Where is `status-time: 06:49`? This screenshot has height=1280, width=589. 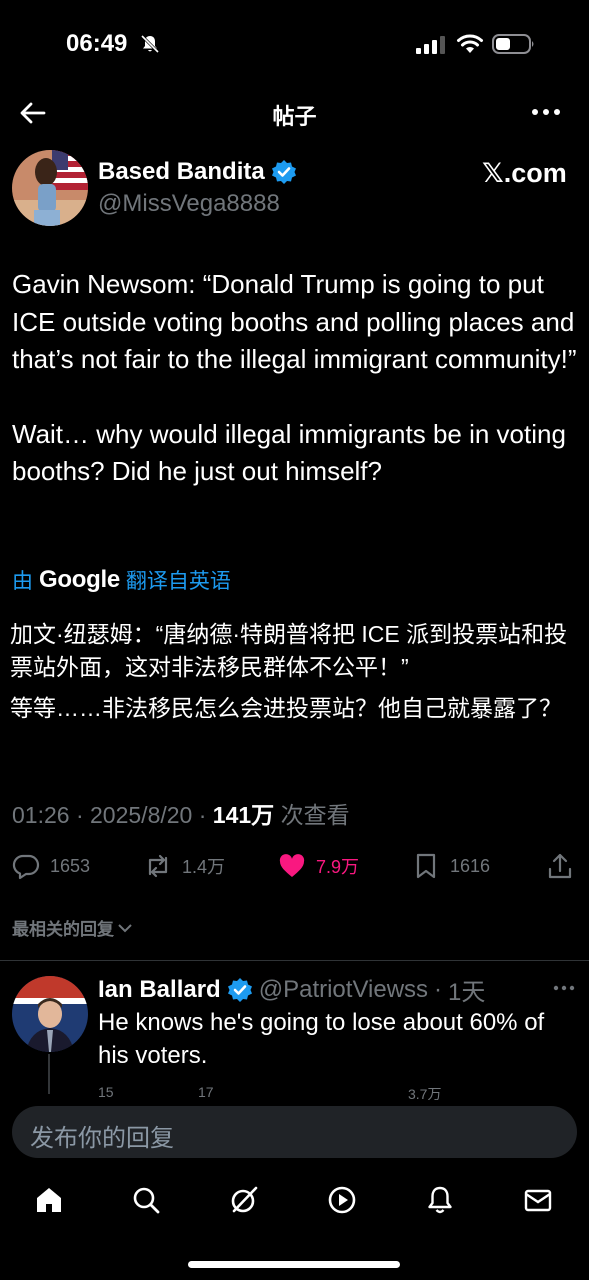
status-time: 06:49 is located at coordinates (97, 43).